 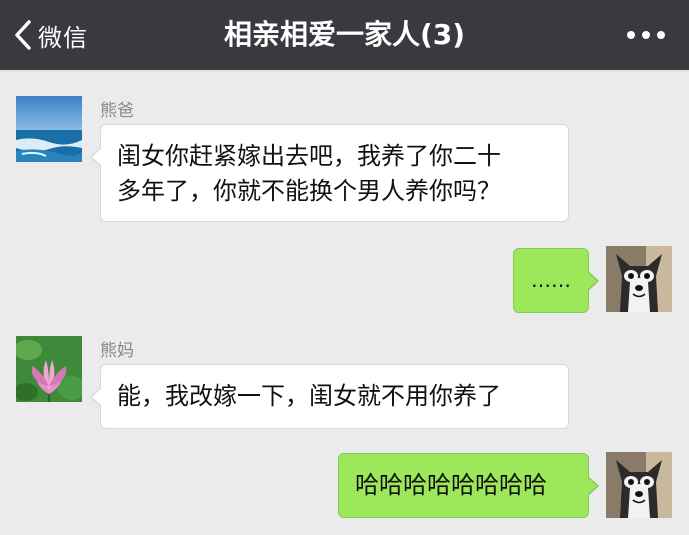 I want to click on chat-title: 相亲相爱一家人(3), so click(x=344, y=34).